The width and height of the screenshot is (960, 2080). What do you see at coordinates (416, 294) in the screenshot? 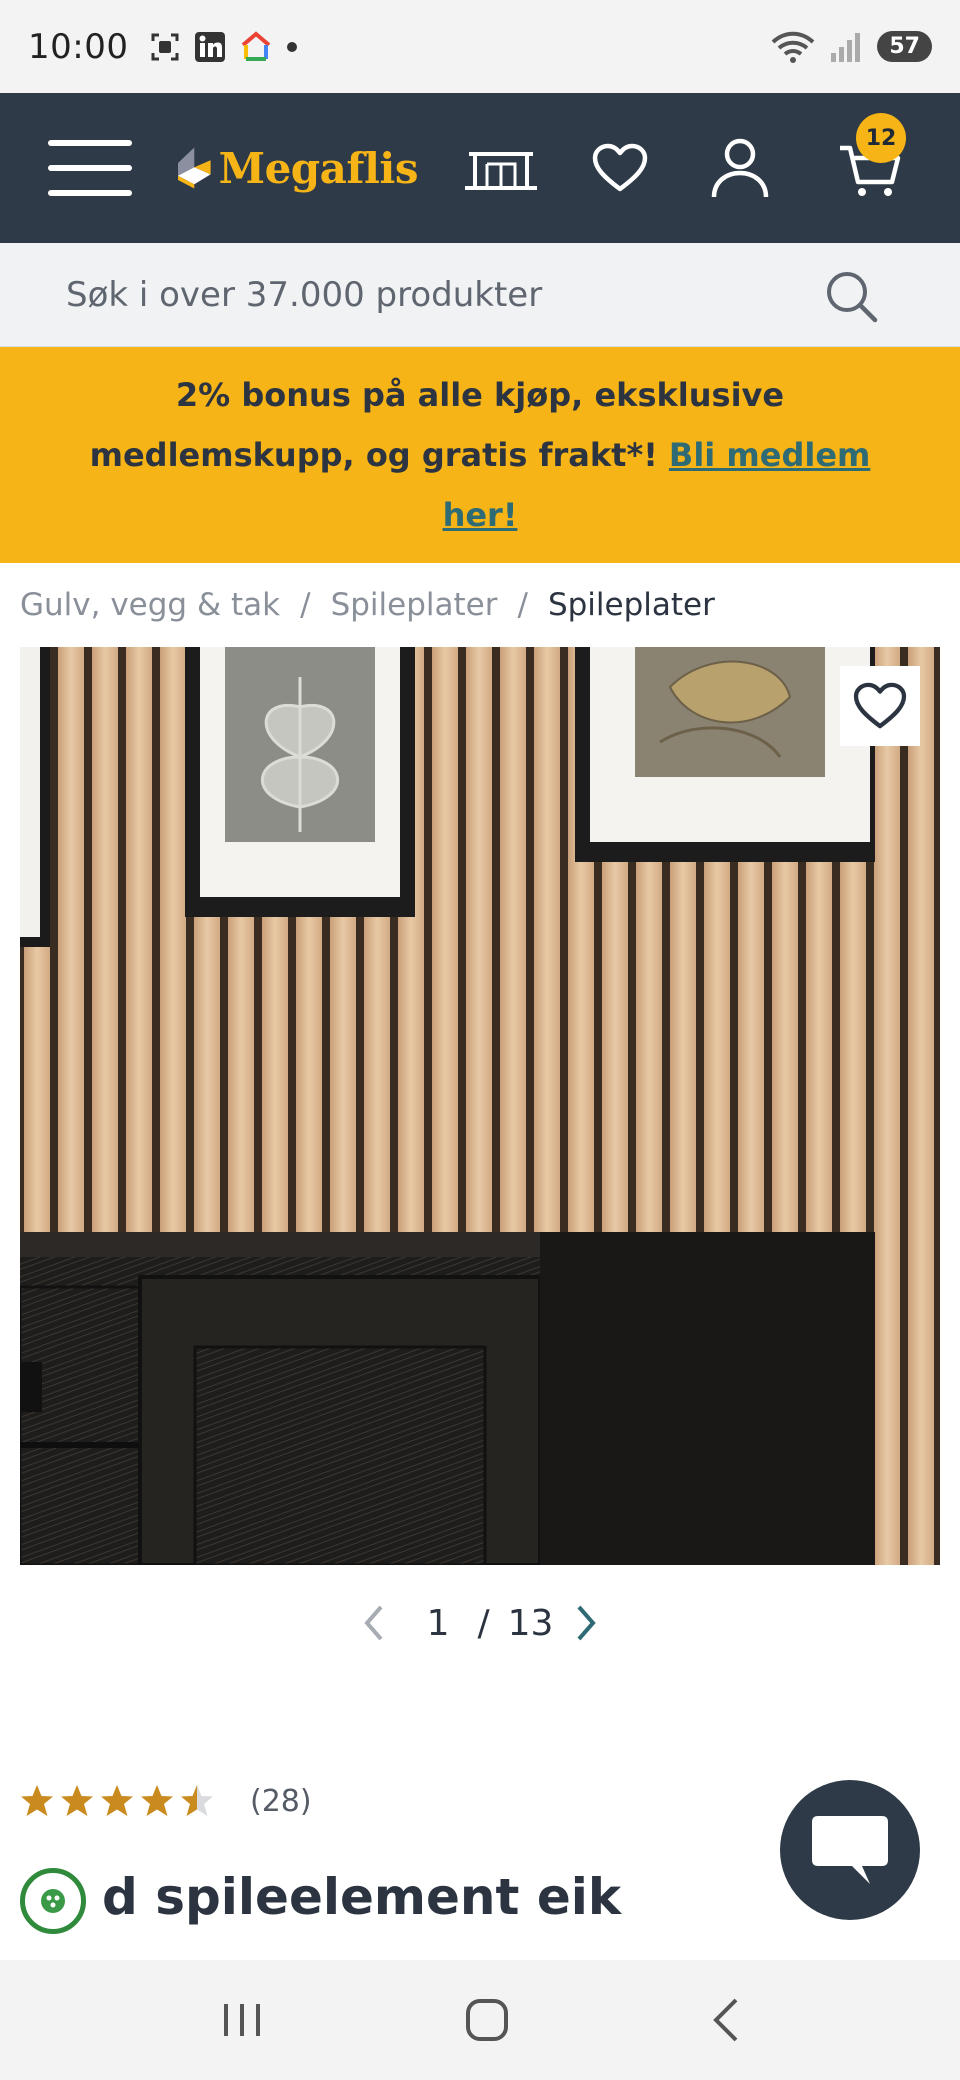
I see `search-input` at bounding box center [416, 294].